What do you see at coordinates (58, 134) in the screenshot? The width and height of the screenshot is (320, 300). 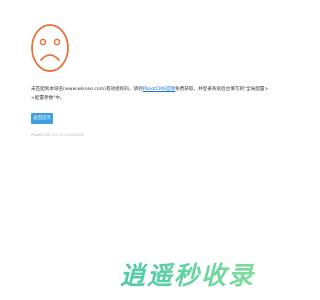 I see `version-text: PbootCMS 3.2.12-20240502` at bounding box center [58, 134].